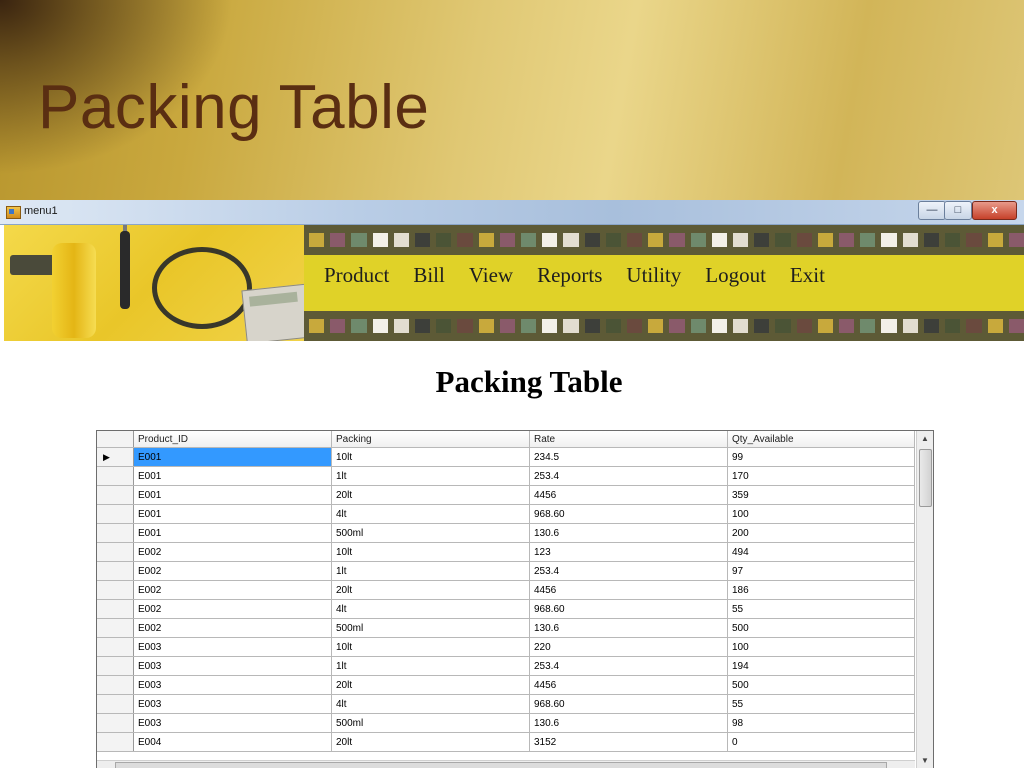  What do you see at coordinates (924, 599) in the screenshot?
I see `vertical-scrollbar: ▲ ▼` at bounding box center [924, 599].